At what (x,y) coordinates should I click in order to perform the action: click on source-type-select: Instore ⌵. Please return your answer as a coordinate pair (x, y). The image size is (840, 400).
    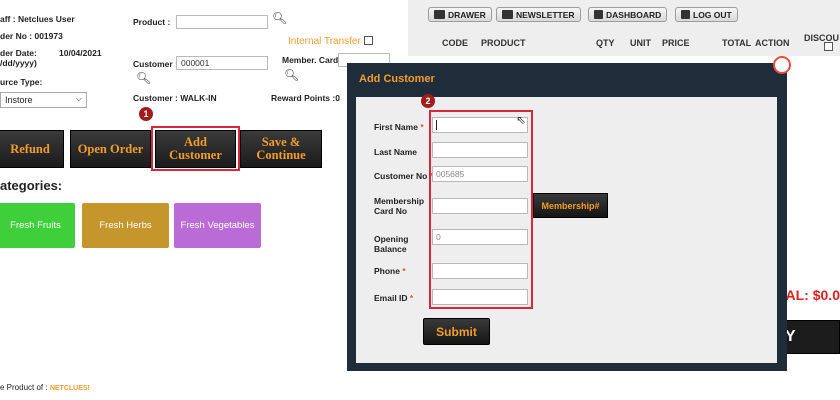
    Looking at the image, I should click on (43, 100).